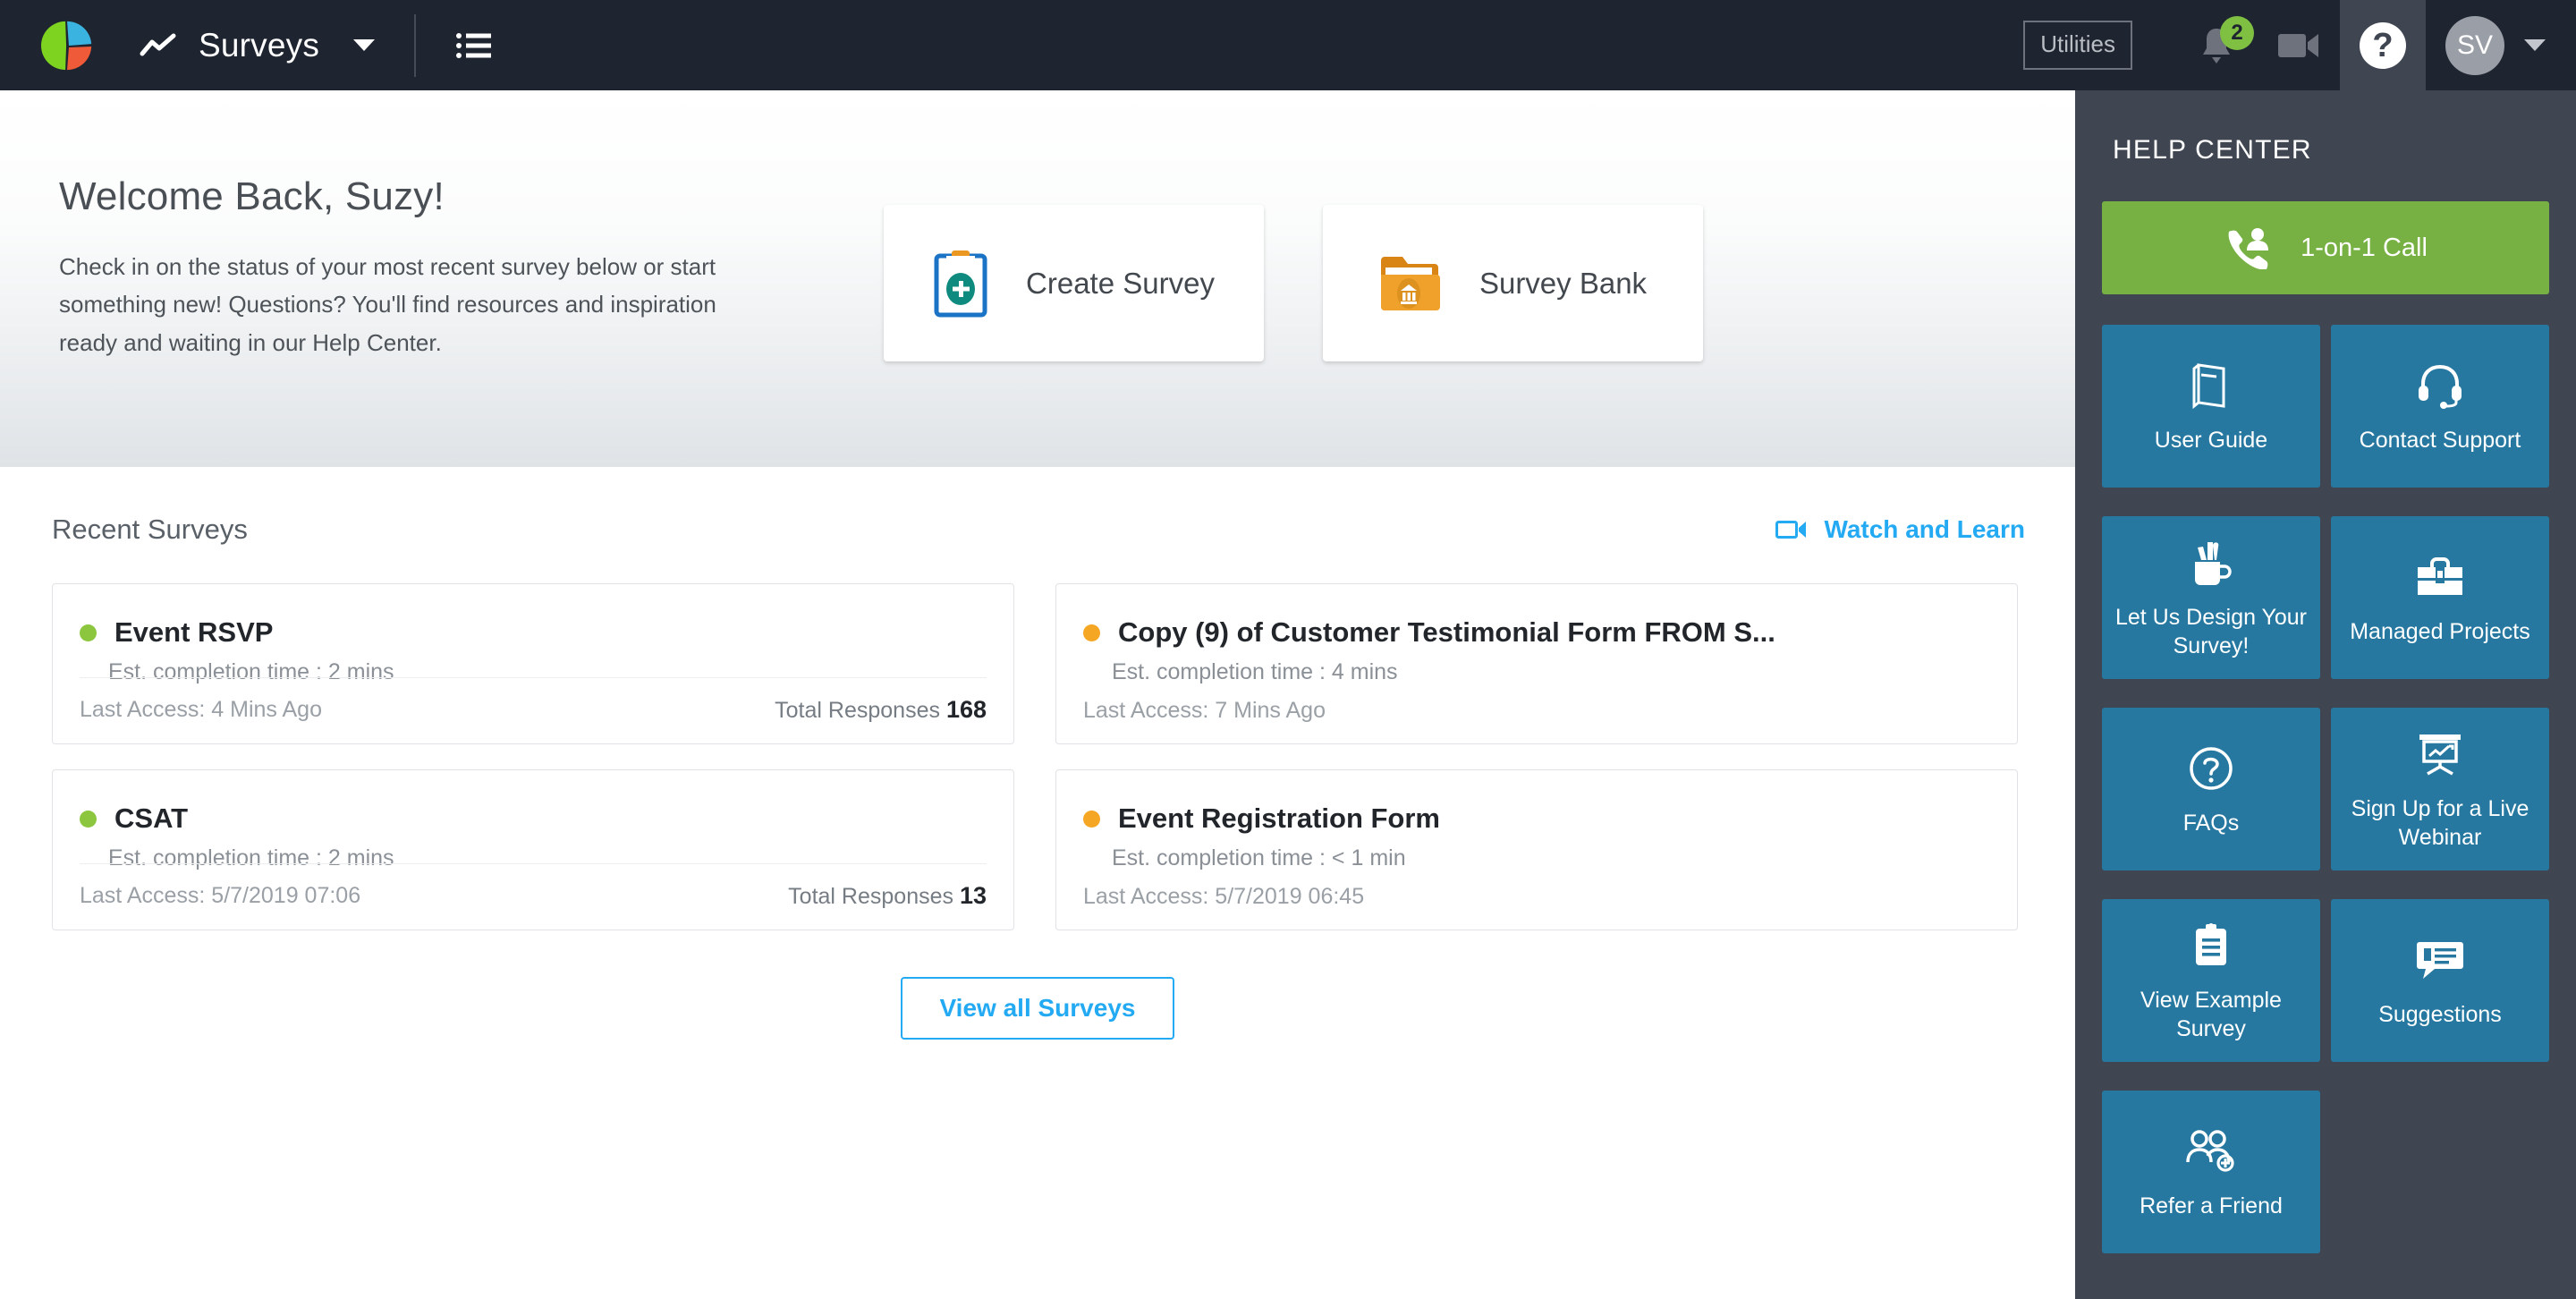  I want to click on notification-badge: 2, so click(2237, 33).